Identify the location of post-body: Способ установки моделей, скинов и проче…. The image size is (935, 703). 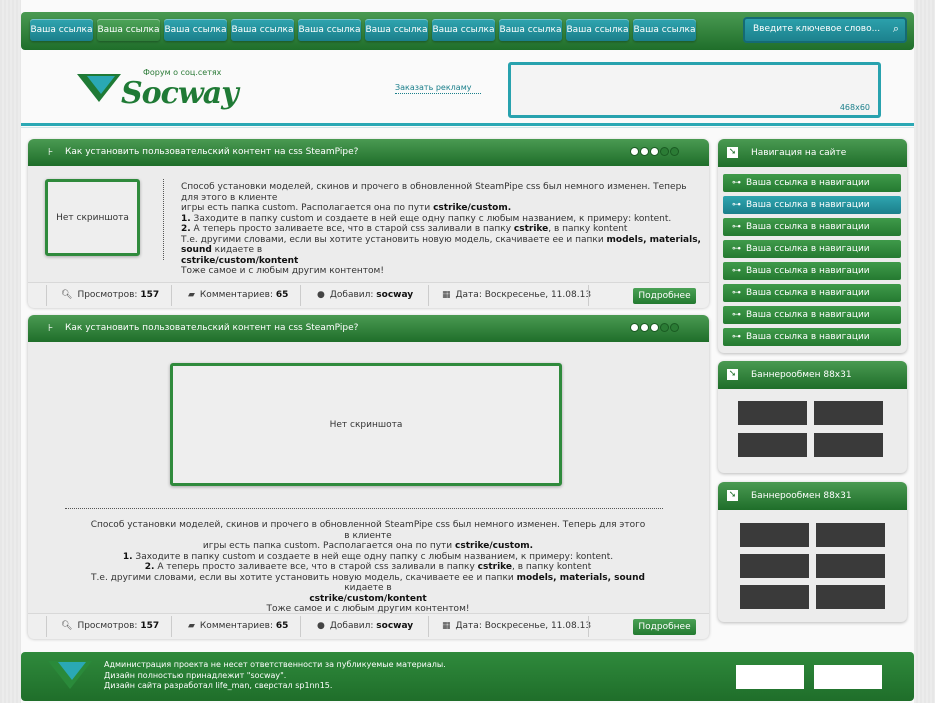
(441, 229).